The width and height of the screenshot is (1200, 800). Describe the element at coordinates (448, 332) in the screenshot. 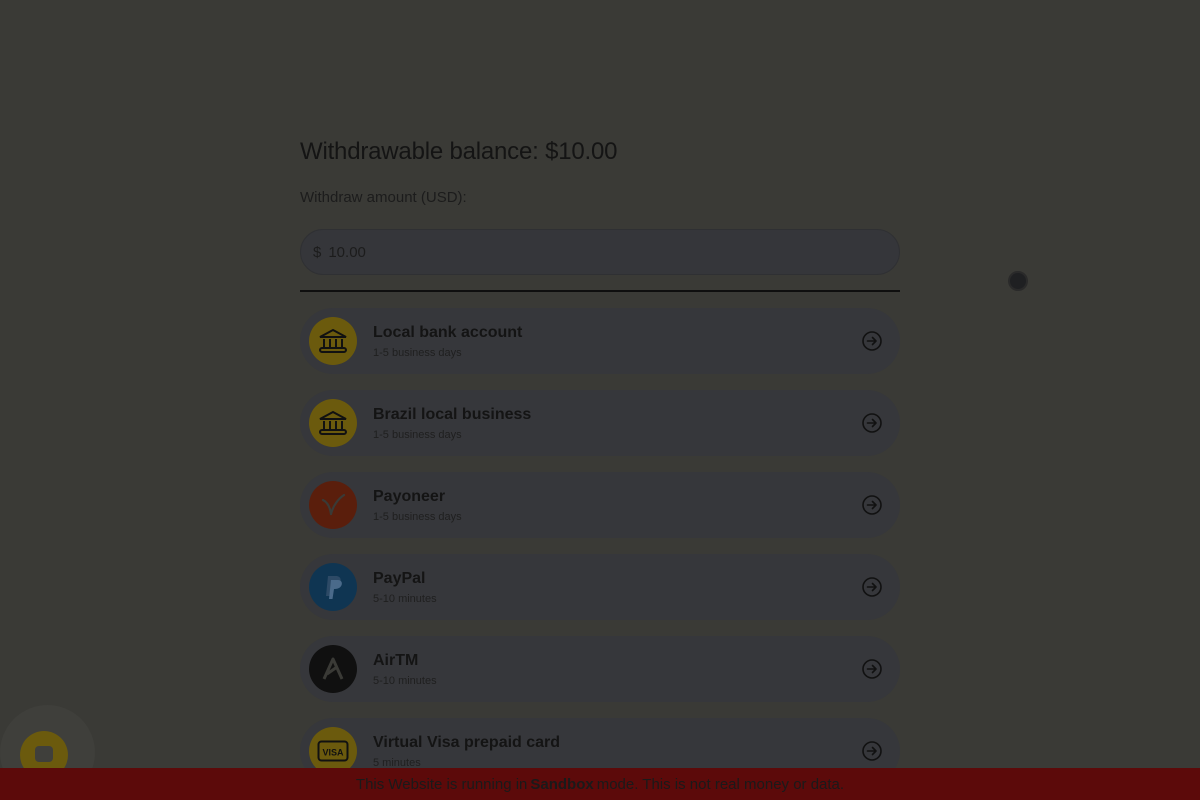

I see `method-name: Local bank account` at that location.